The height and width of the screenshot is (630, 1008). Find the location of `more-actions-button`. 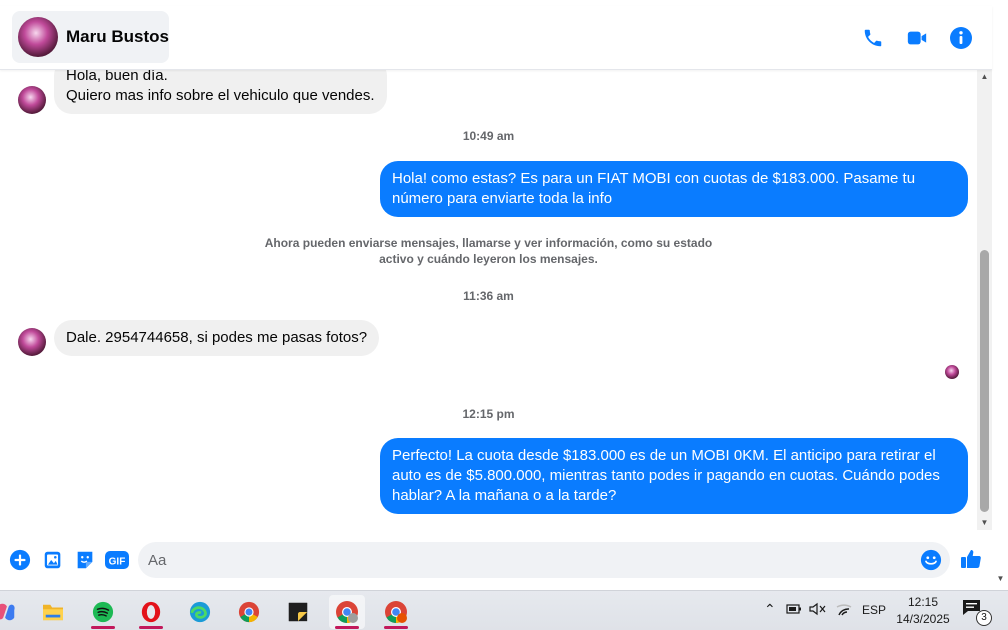

more-actions-button is located at coordinates (20, 560).